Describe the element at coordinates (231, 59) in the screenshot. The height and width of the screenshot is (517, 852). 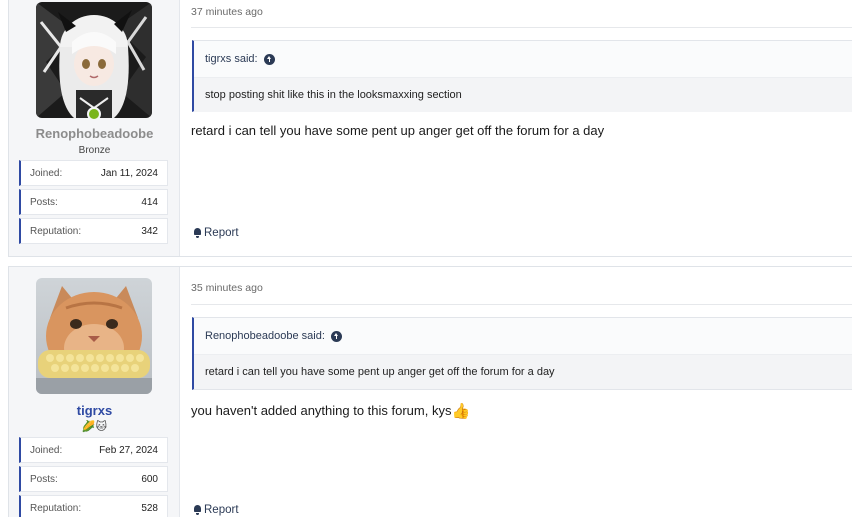
I see `quote-author: tigrxs said:` at that location.